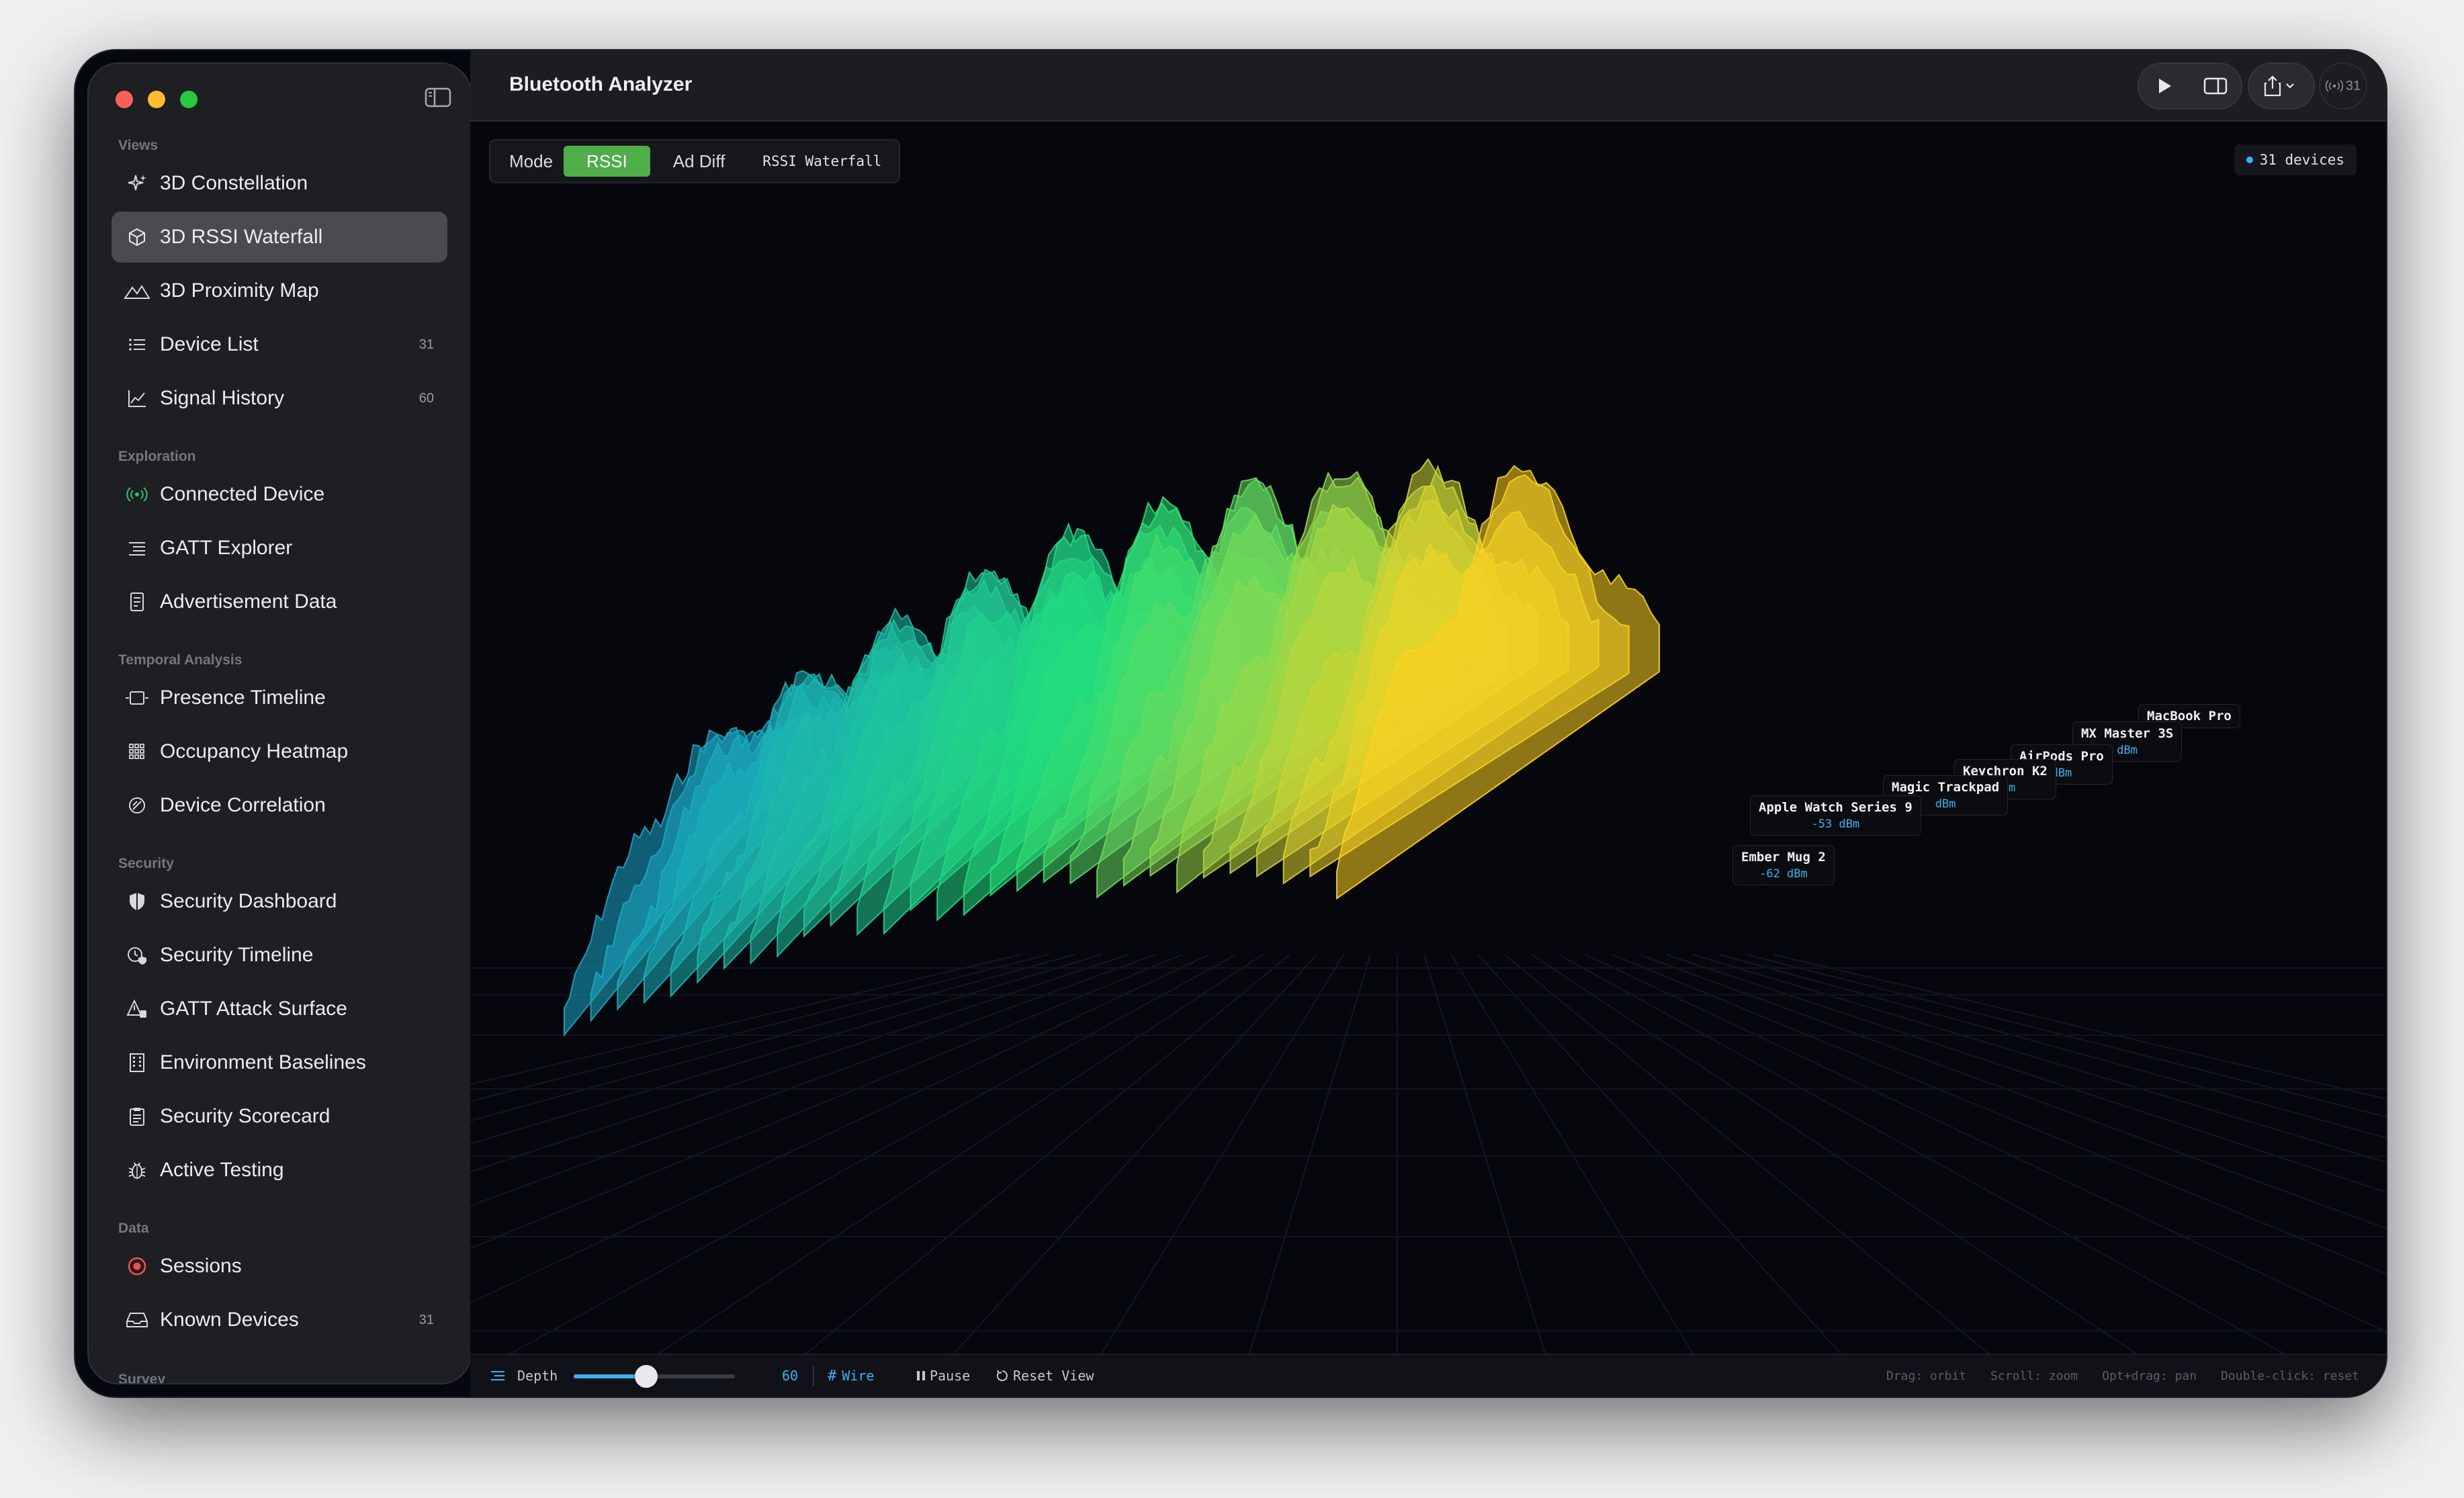  I want to click on share-menu-button, so click(2281, 86).